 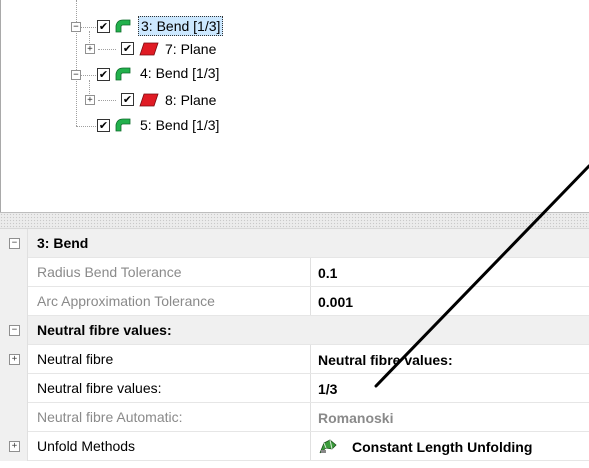 What do you see at coordinates (126, 301) in the screenshot?
I see `property-name: Arc Approximation Tolerance` at bounding box center [126, 301].